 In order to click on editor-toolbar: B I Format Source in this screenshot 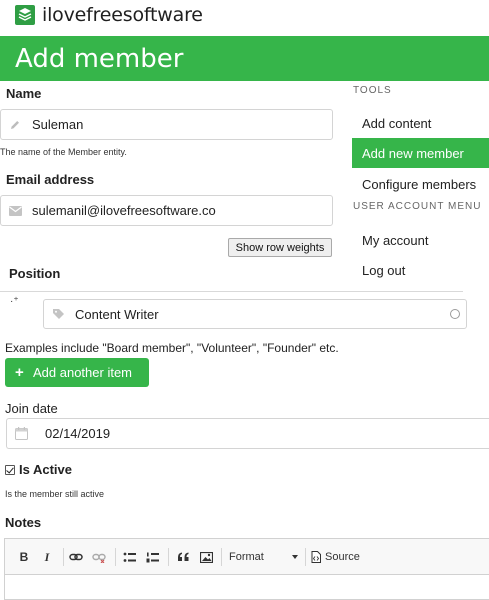, I will do `click(247, 557)`.